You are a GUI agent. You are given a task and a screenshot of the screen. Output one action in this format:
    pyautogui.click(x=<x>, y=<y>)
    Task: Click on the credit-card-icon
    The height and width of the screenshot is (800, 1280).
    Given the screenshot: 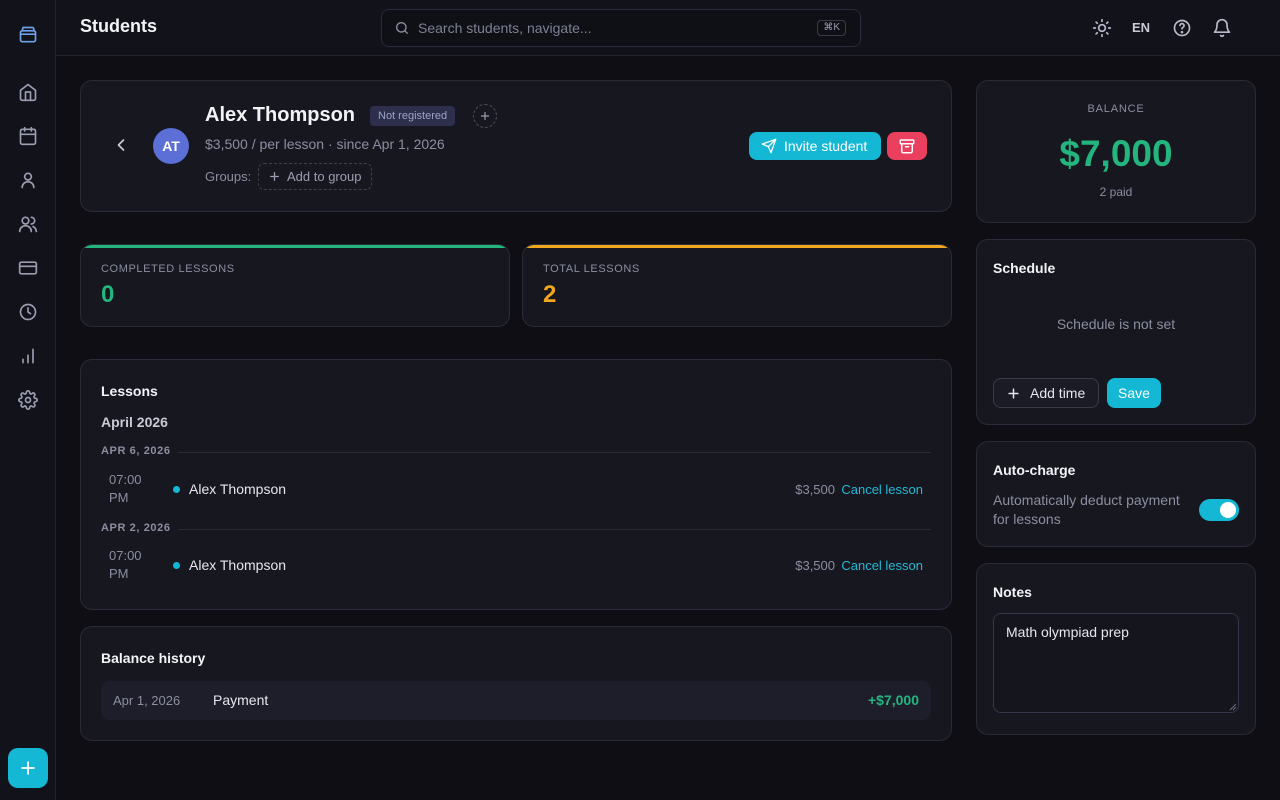 What is the action you would take?
    pyautogui.click(x=28, y=268)
    